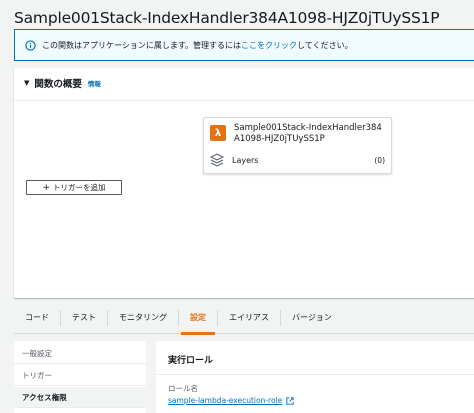 Image resolution: width=474 pixels, height=413 pixels. Describe the element at coordinates (80, 397) in the screenshot. I see `sidenav-item-permissions: アクセス権限` at that location.